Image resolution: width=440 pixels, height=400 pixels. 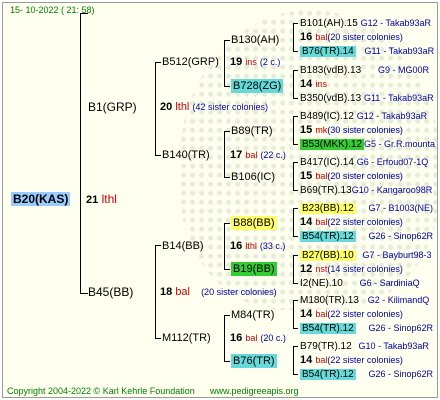 I want to click on sisters: (22 c.), so click(x=273, y=155).